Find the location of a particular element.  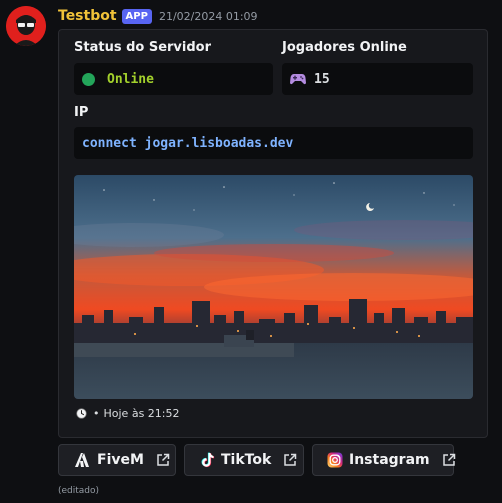

gamepad-icon is located at coordinates (298, 79).